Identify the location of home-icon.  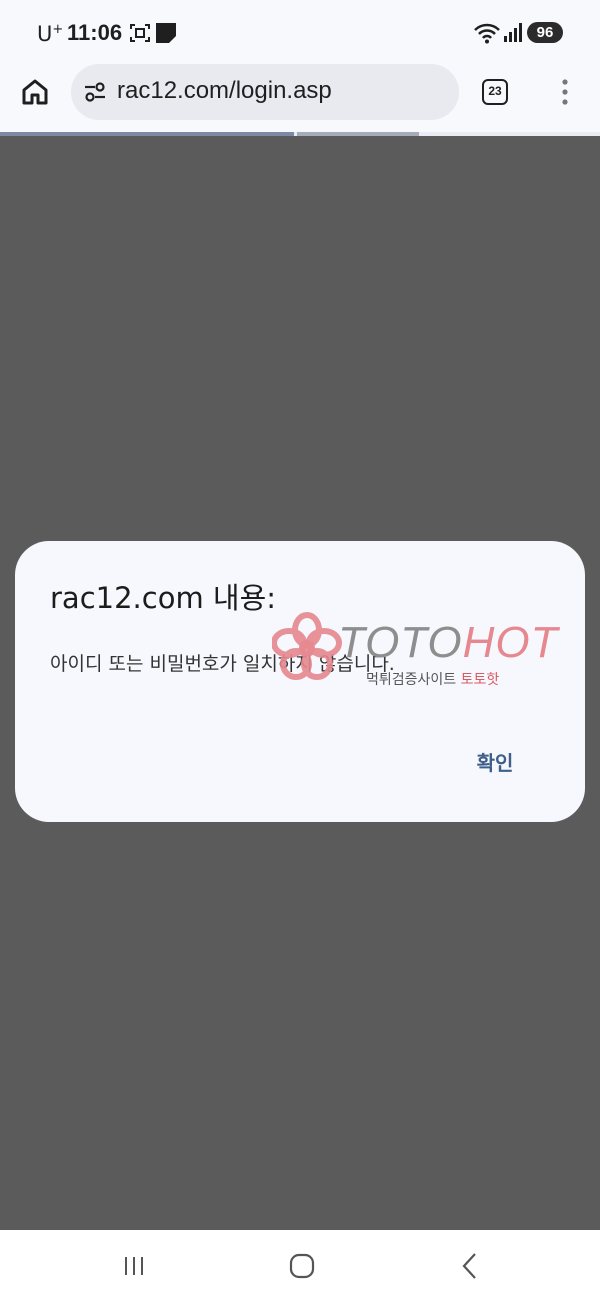
(35, 92).